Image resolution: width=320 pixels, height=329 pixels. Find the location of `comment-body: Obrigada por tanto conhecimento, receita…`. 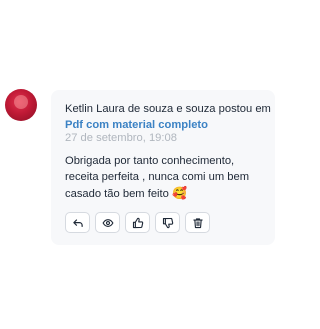

comment-body: Obrigada por tanto conhecimento, receita… is located at coordinates (157, 177).